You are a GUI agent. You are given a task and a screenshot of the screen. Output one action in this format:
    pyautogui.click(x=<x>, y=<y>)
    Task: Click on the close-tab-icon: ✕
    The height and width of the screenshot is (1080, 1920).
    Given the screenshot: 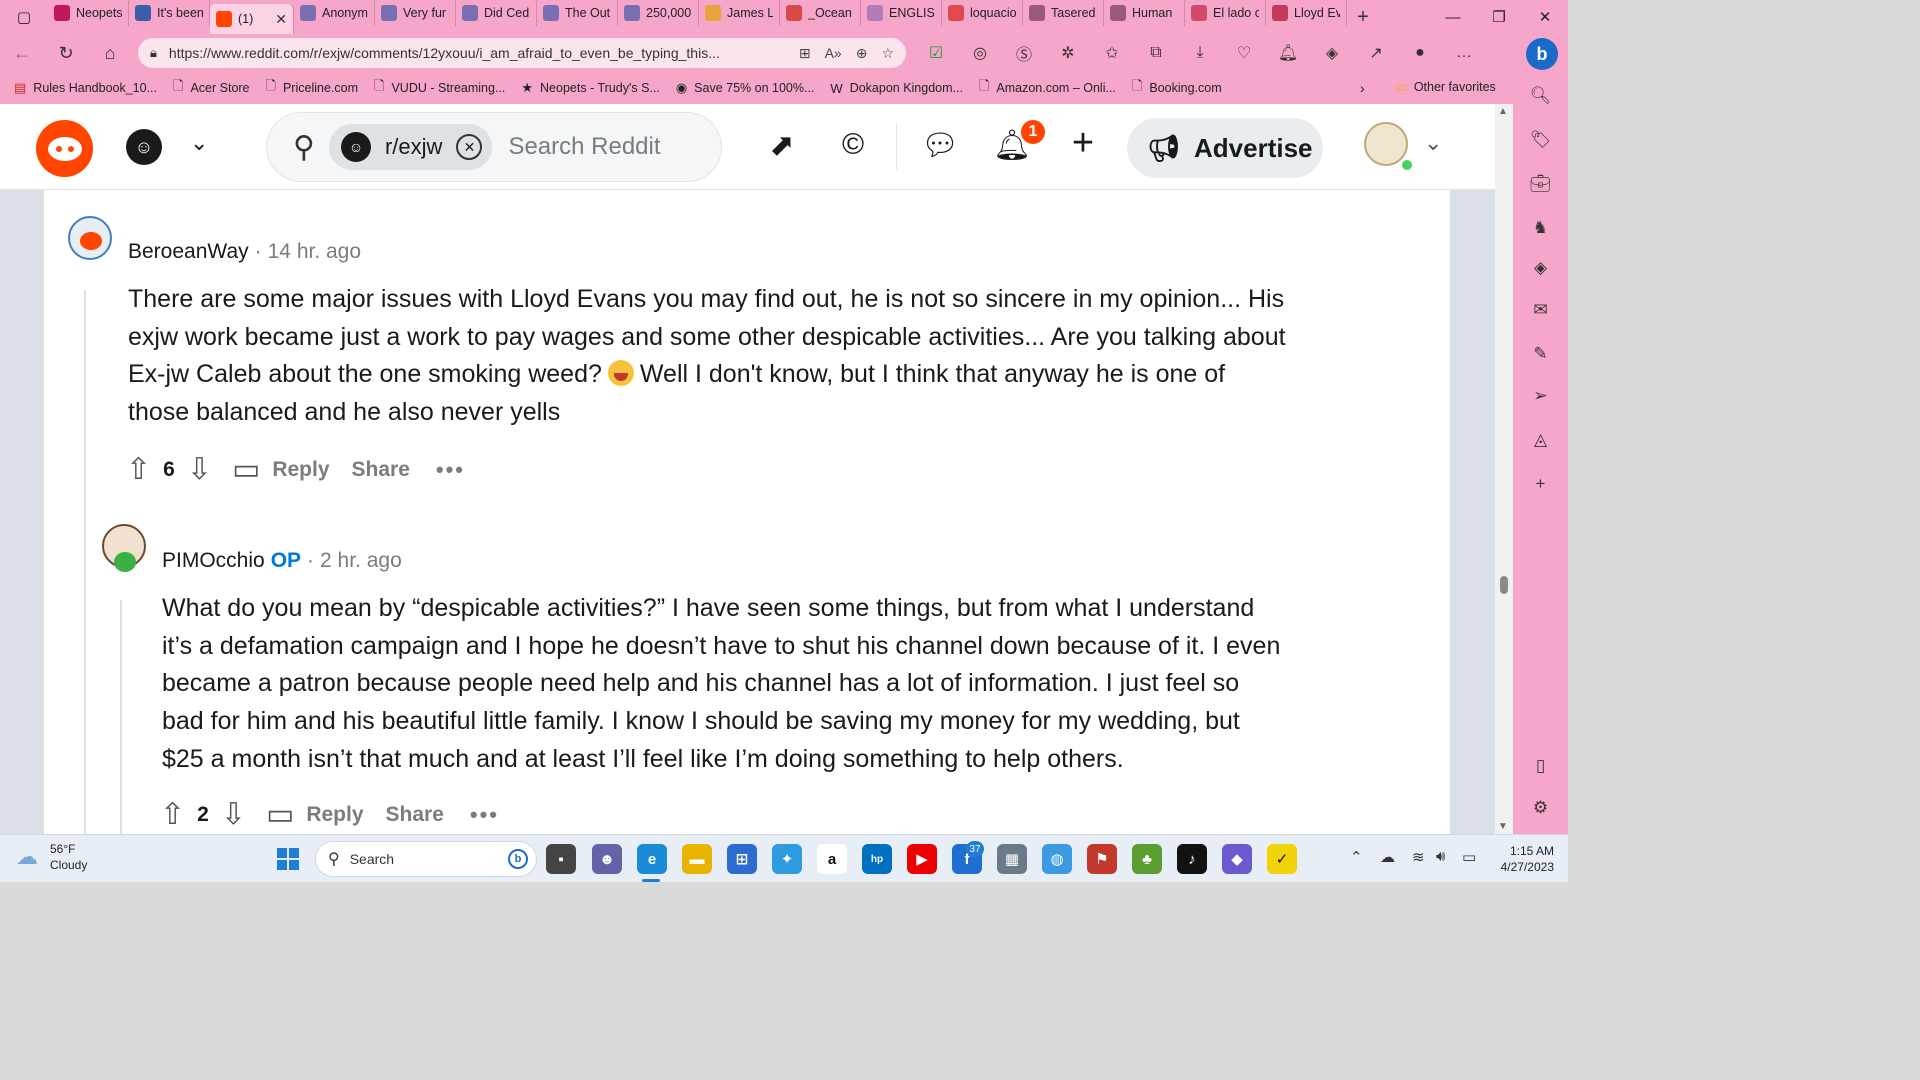 What is the action you would take?
    pyautogui.click(x=281, y=19)
    